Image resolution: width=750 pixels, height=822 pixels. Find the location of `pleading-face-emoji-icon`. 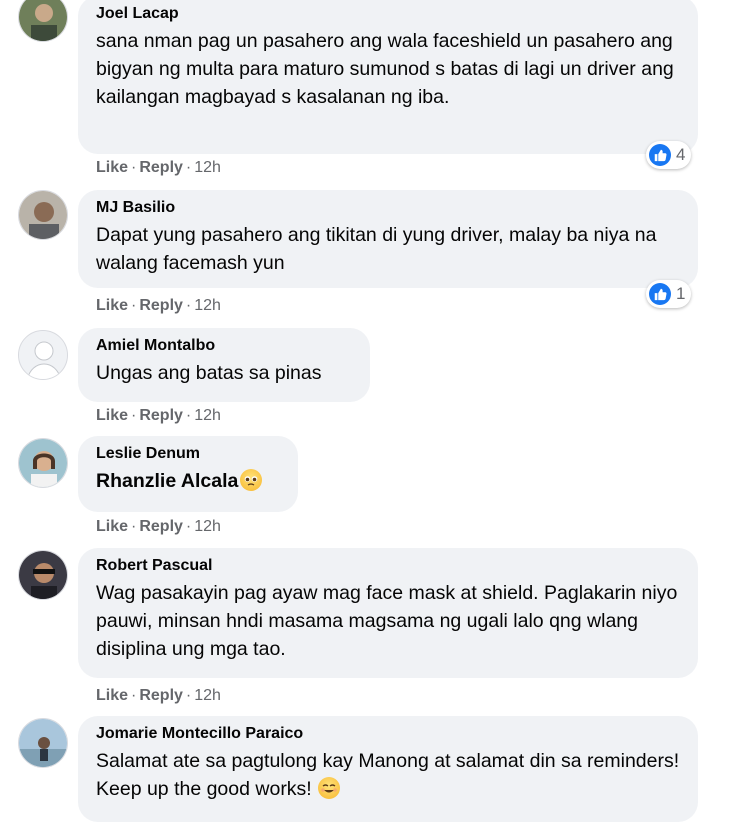

pleading-face-emoji-icon is located at coordinates (251, 480).